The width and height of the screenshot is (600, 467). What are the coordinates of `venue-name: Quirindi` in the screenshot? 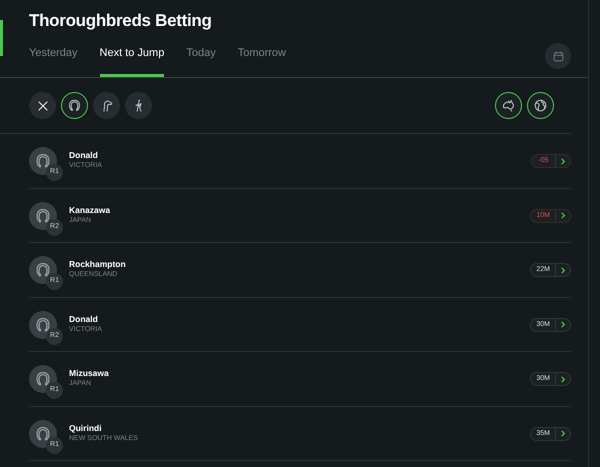 It's located at (86, 428).